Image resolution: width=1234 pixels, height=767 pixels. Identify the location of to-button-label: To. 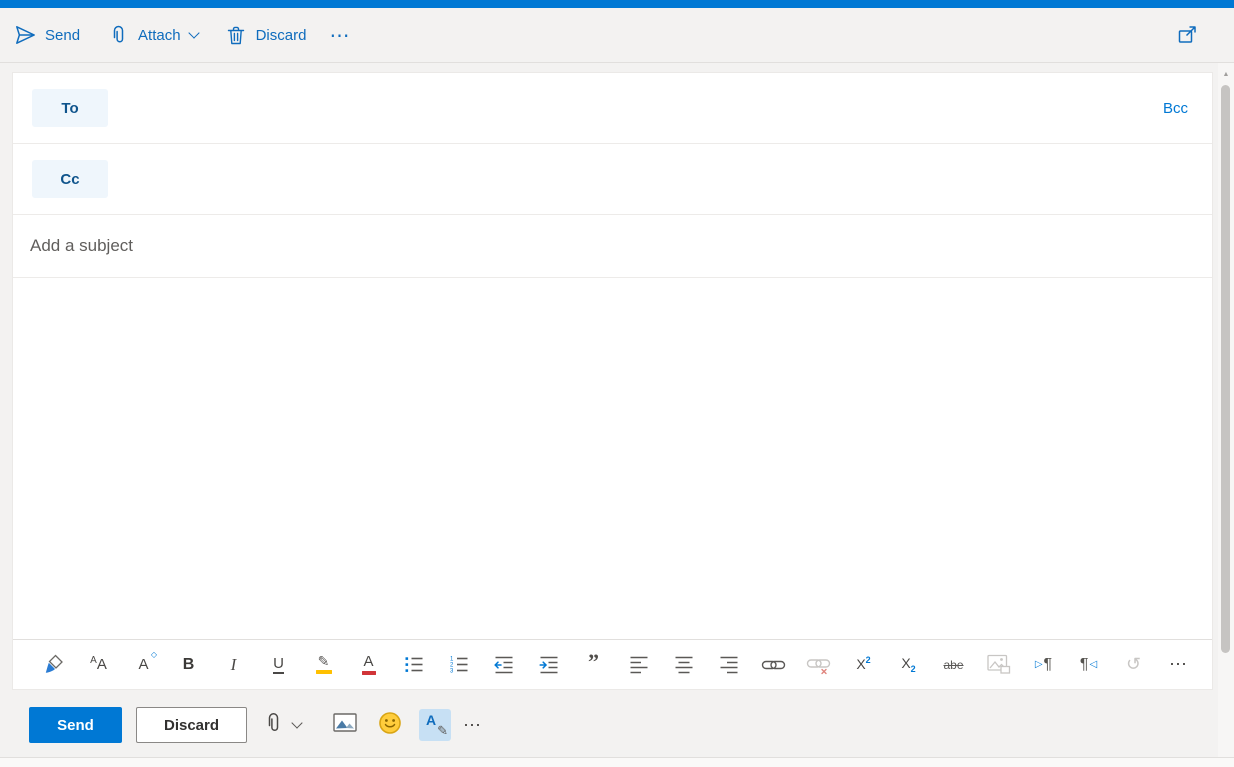
(70, 108).